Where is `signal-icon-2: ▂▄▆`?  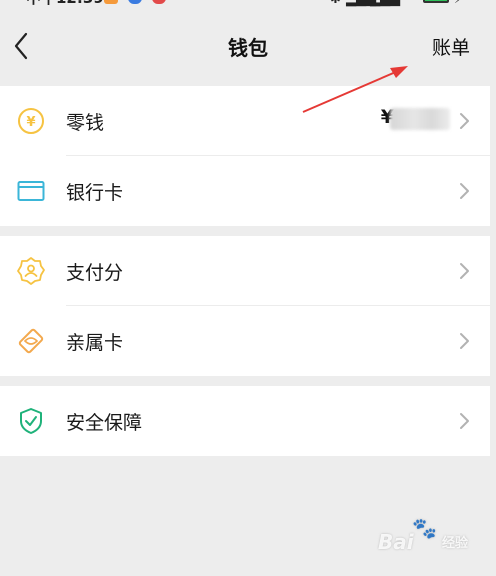 signal-icon-2: ▂▄▆ is located at coordinates (385, 5).